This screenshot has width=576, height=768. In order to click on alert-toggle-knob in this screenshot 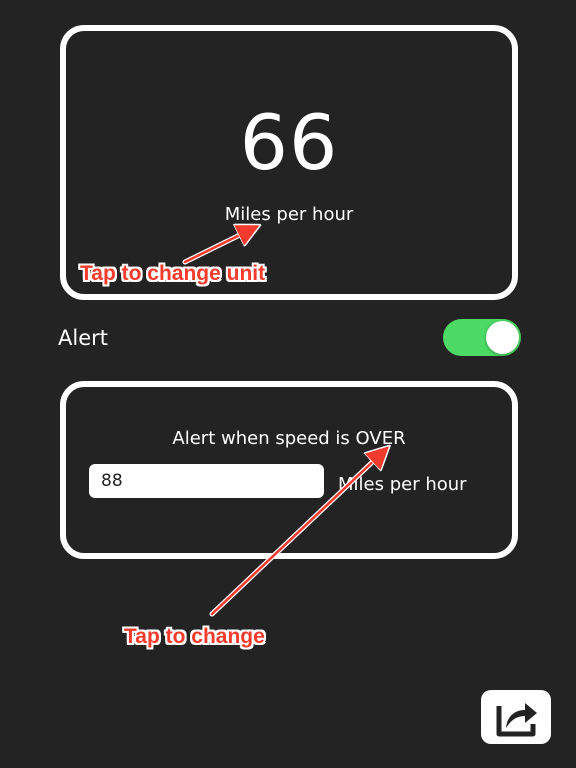, I will do `click(502, 337)`.